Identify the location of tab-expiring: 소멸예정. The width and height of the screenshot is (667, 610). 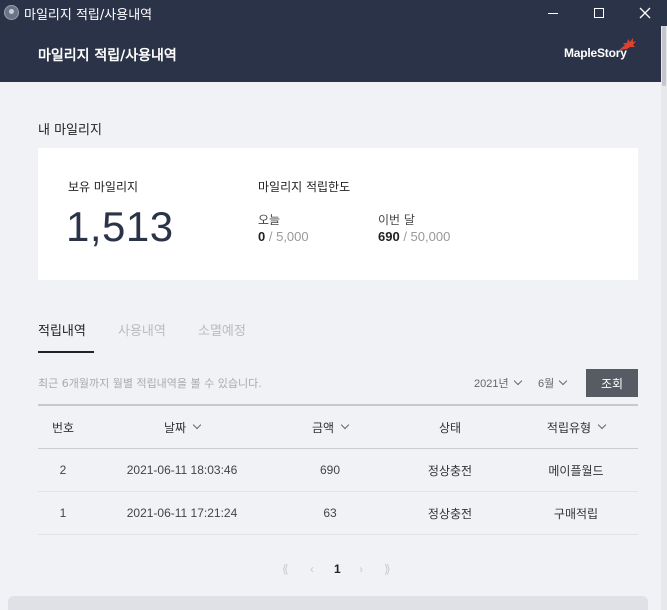
(222, 329).